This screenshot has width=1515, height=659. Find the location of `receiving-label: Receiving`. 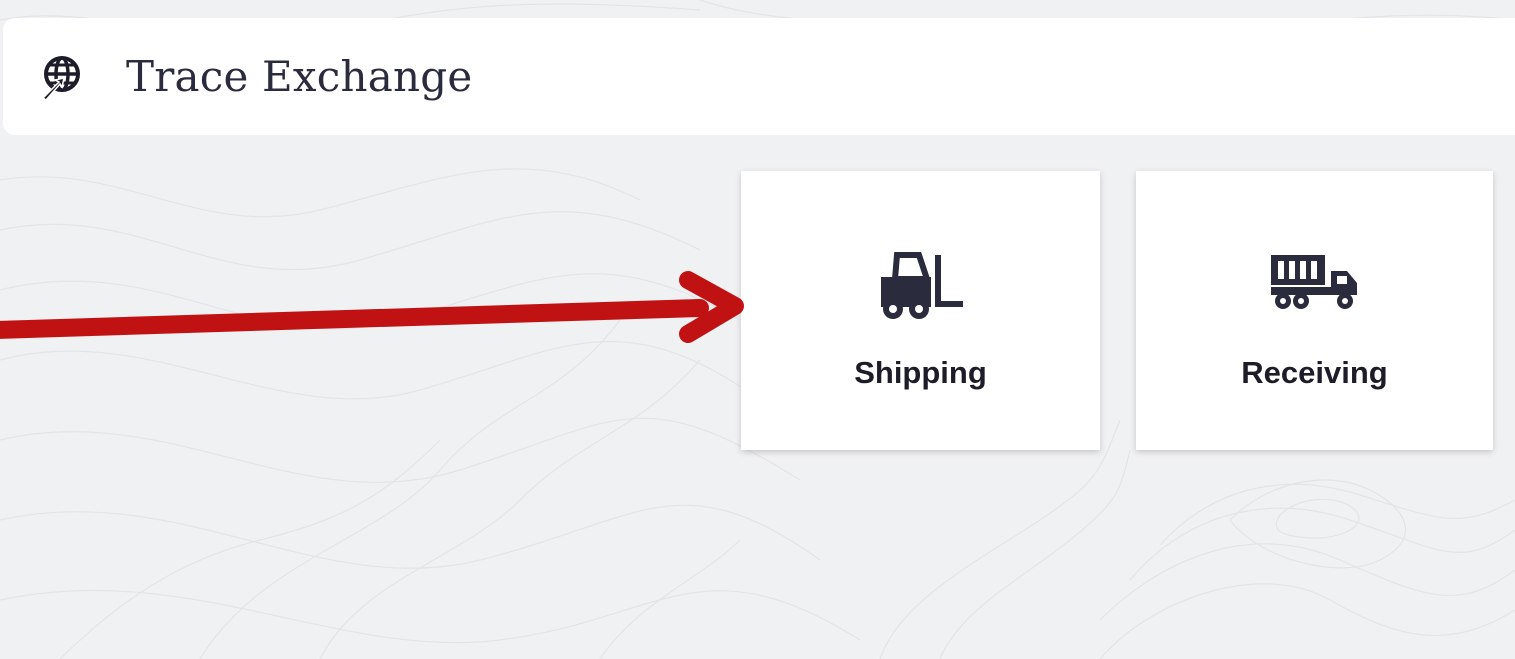

receiving-label: Receiving is located at coordinates (1314, 372).